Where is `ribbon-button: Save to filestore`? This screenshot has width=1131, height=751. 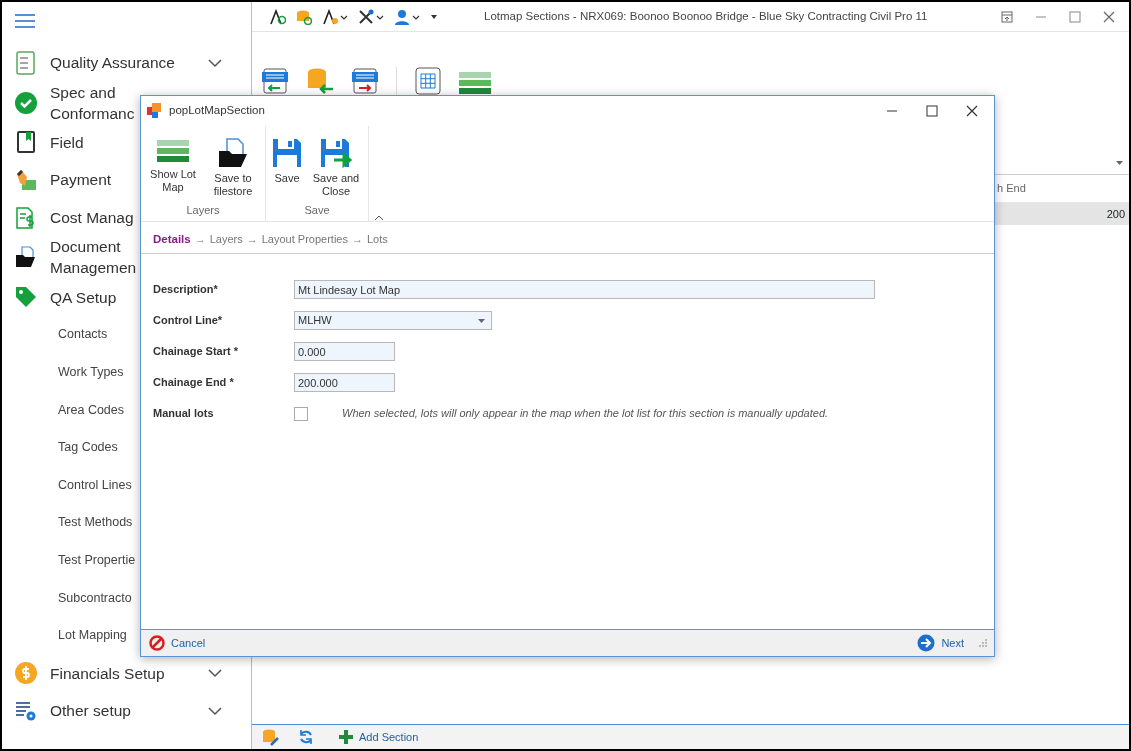
ribbon-button: Save to filestore is located at coordinates (233, 164).